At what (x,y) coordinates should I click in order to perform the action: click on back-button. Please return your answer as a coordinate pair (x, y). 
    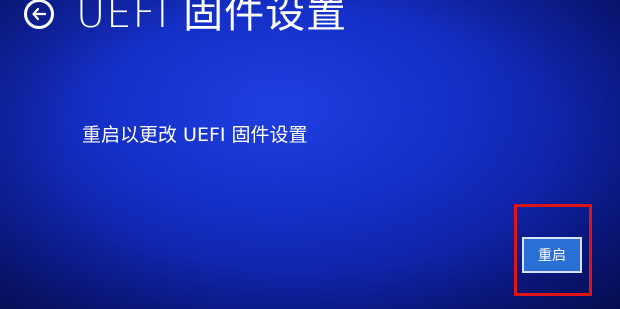
    Looking at the image, I should click on (39, 14).